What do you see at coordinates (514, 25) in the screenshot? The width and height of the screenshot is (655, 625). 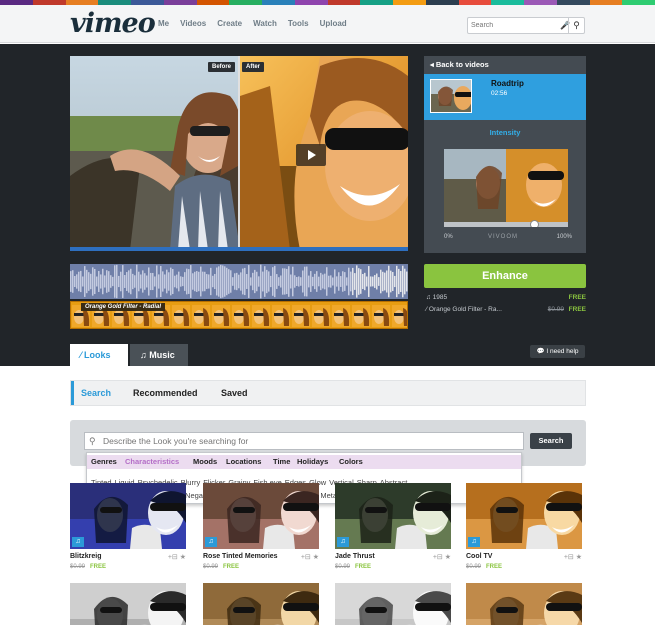 I see `site-search-input` at bounding box center [514, 25].